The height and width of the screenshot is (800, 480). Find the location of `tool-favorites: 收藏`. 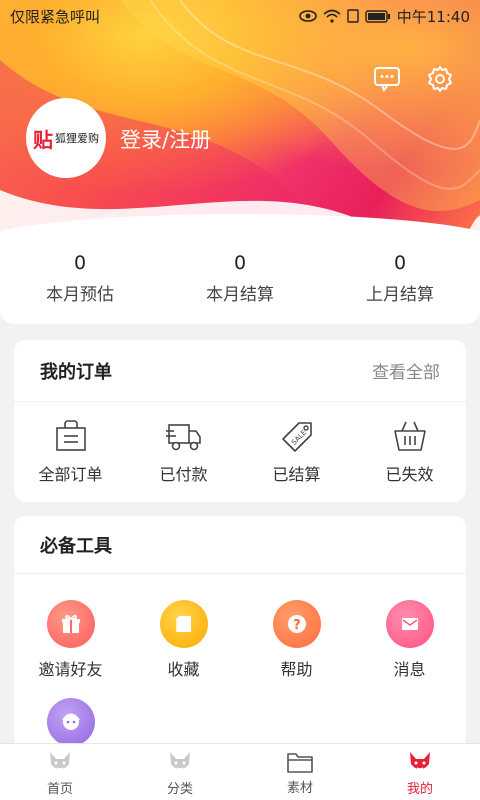

tool-favorites: 收藏 is located at coordinates (183, 640).